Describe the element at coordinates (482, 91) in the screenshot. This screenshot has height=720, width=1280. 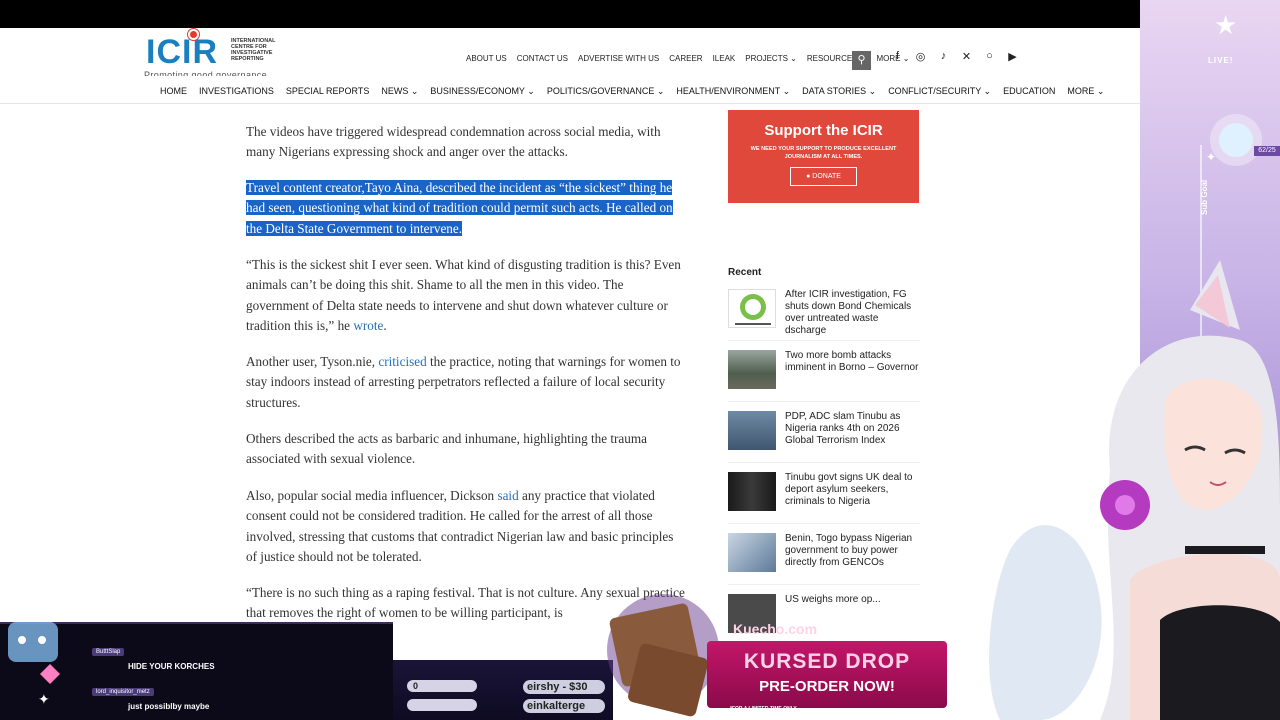
I see `nav-business: BUSINESS/ECONOMY ⌄` at that location.